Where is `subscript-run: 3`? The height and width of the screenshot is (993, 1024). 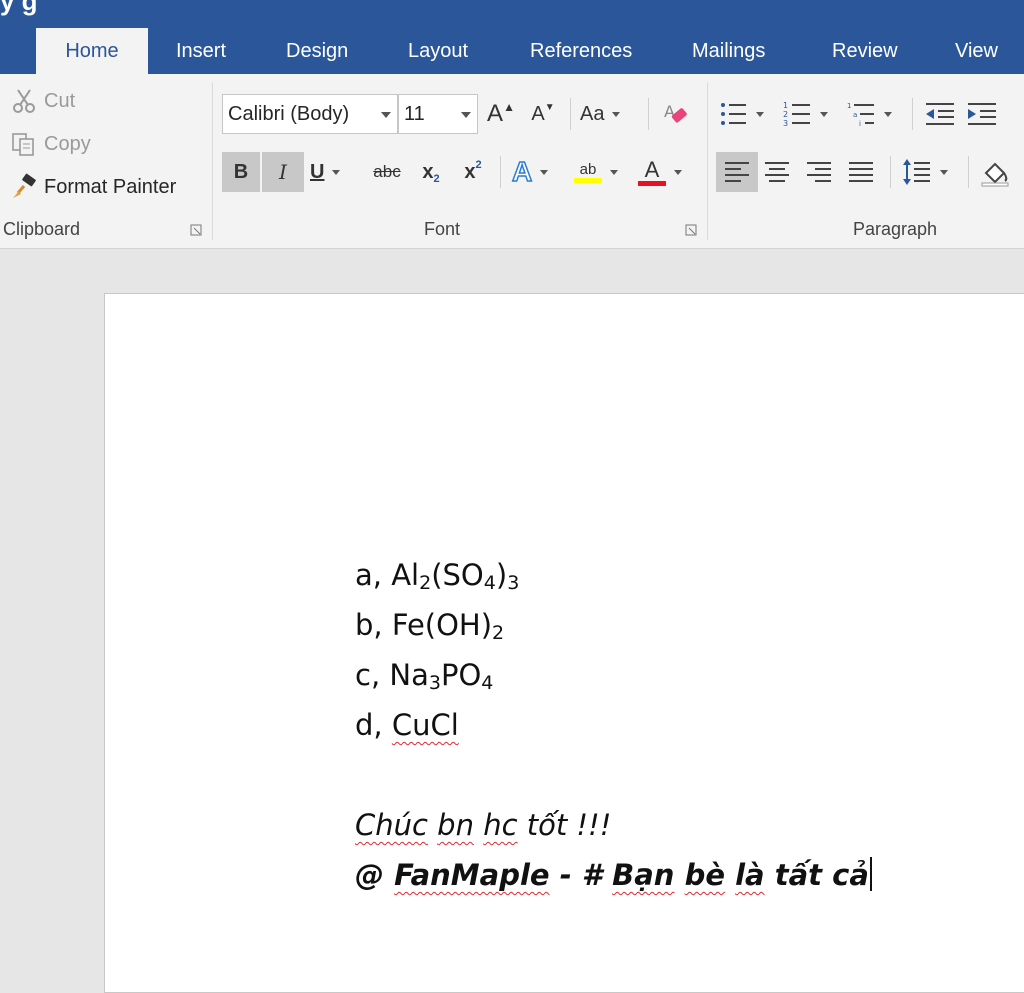 subscript-run: 3 is located at coordinates (513, 583).